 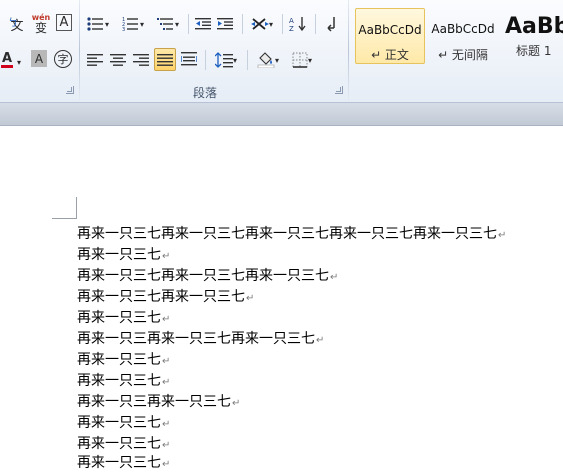 What do you see at coordinates (277, 60) in the screenshot?
I see `shading-dropdown-icon: ▾` at bounding box center [277, 60].